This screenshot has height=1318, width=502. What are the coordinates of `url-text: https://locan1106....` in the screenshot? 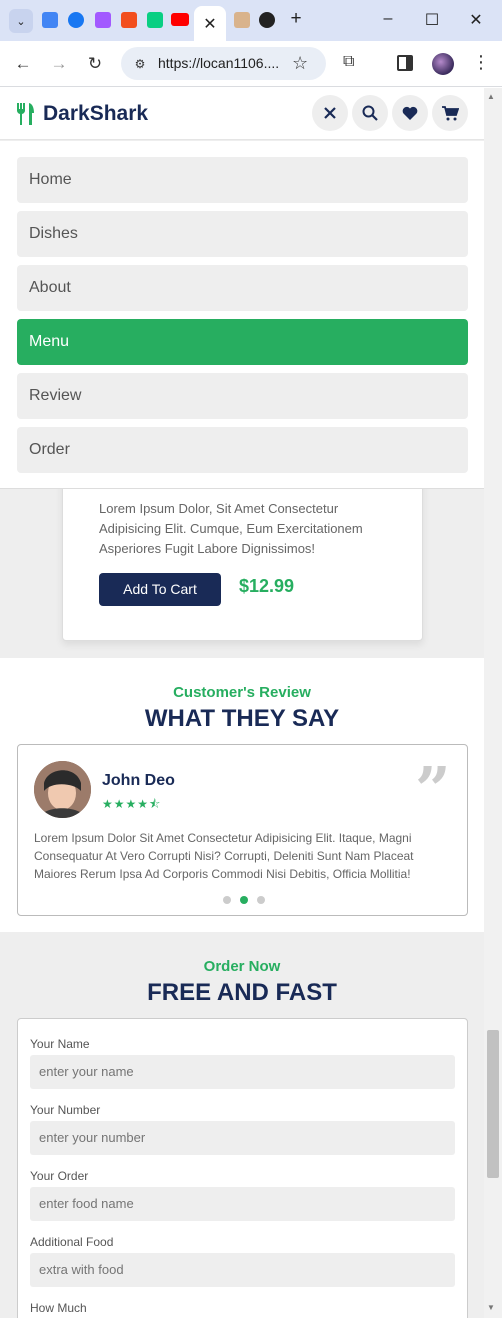 It's located at (219, 63).